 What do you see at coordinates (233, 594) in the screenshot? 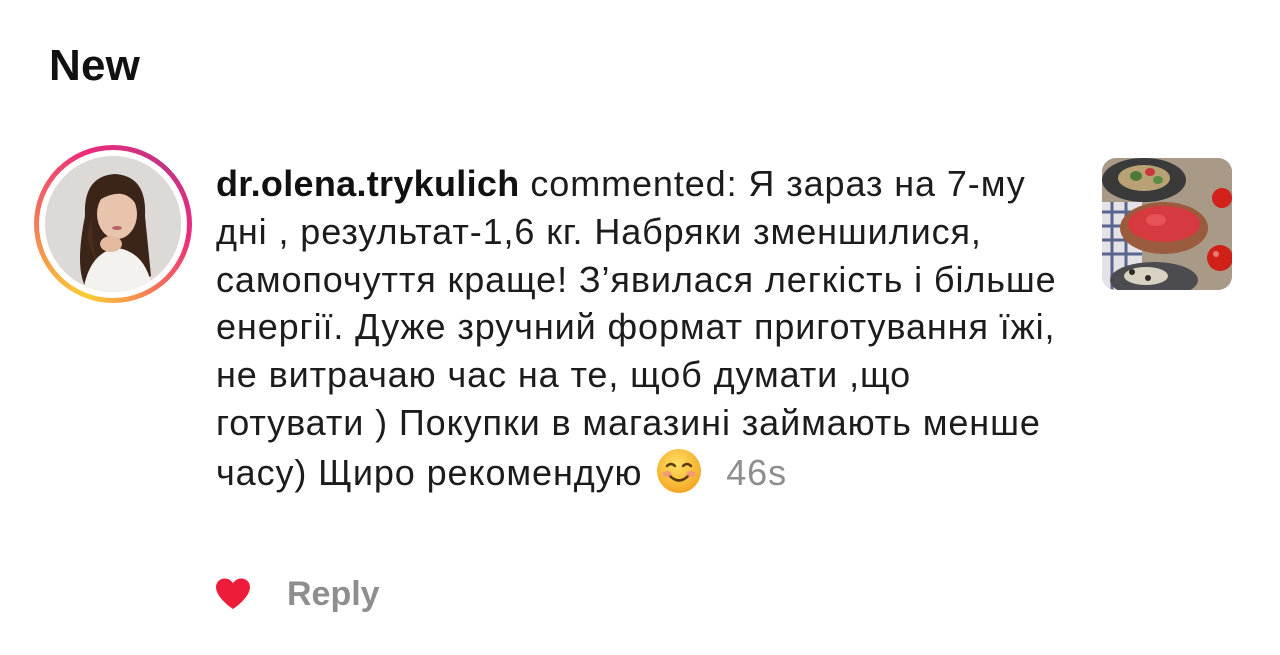
I see `heart-icon` at bounding box center [233, 594].